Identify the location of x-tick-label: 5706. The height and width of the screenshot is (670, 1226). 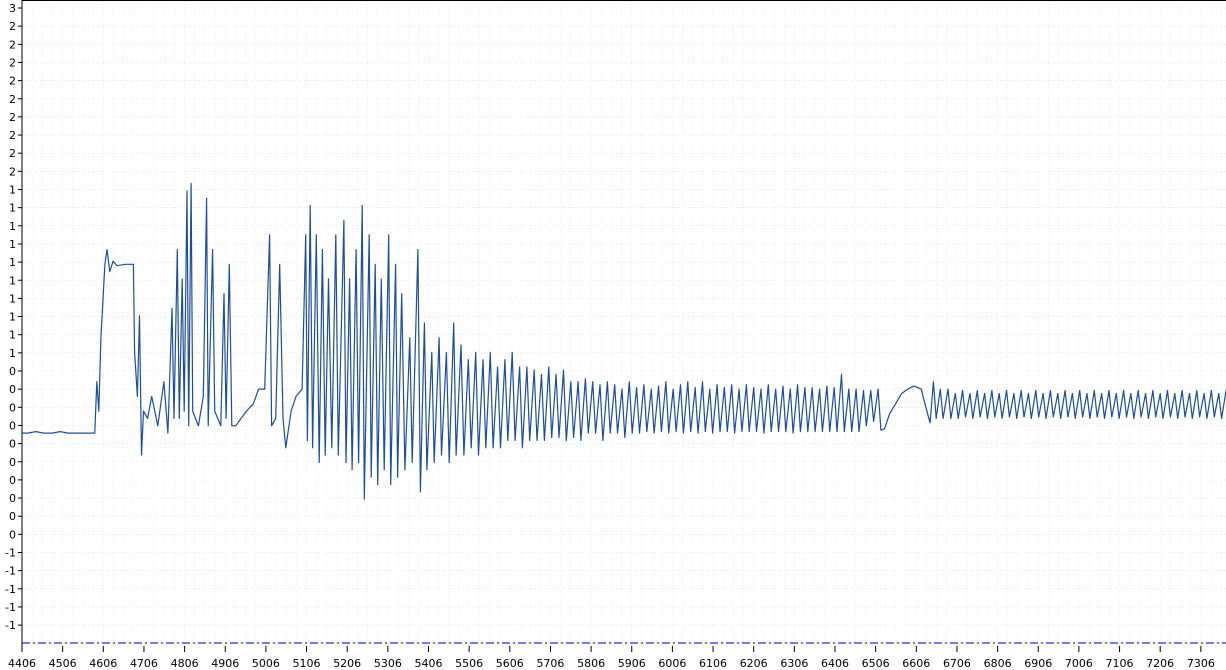
(550, 663).